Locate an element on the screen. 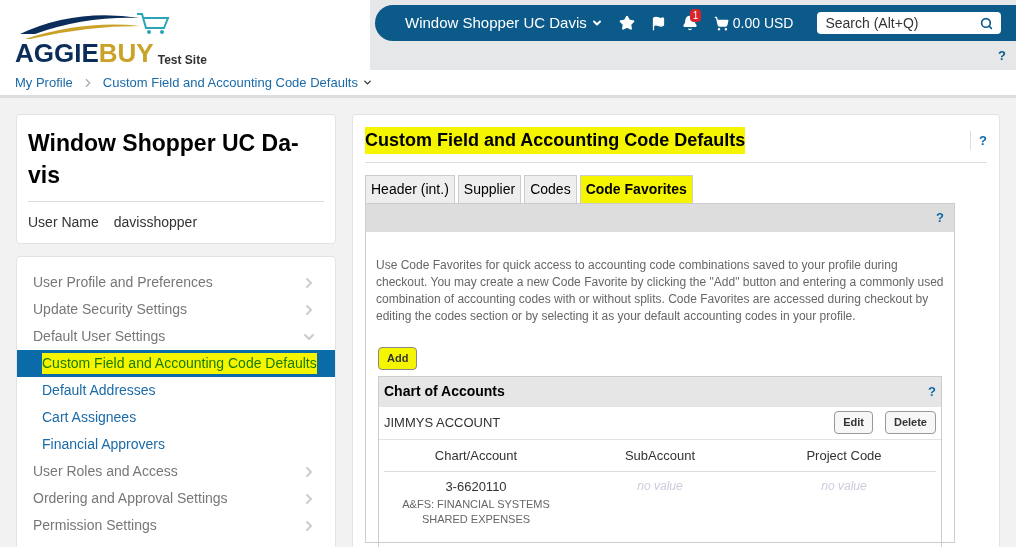  flag-icon is located at coordinates (658, 23).